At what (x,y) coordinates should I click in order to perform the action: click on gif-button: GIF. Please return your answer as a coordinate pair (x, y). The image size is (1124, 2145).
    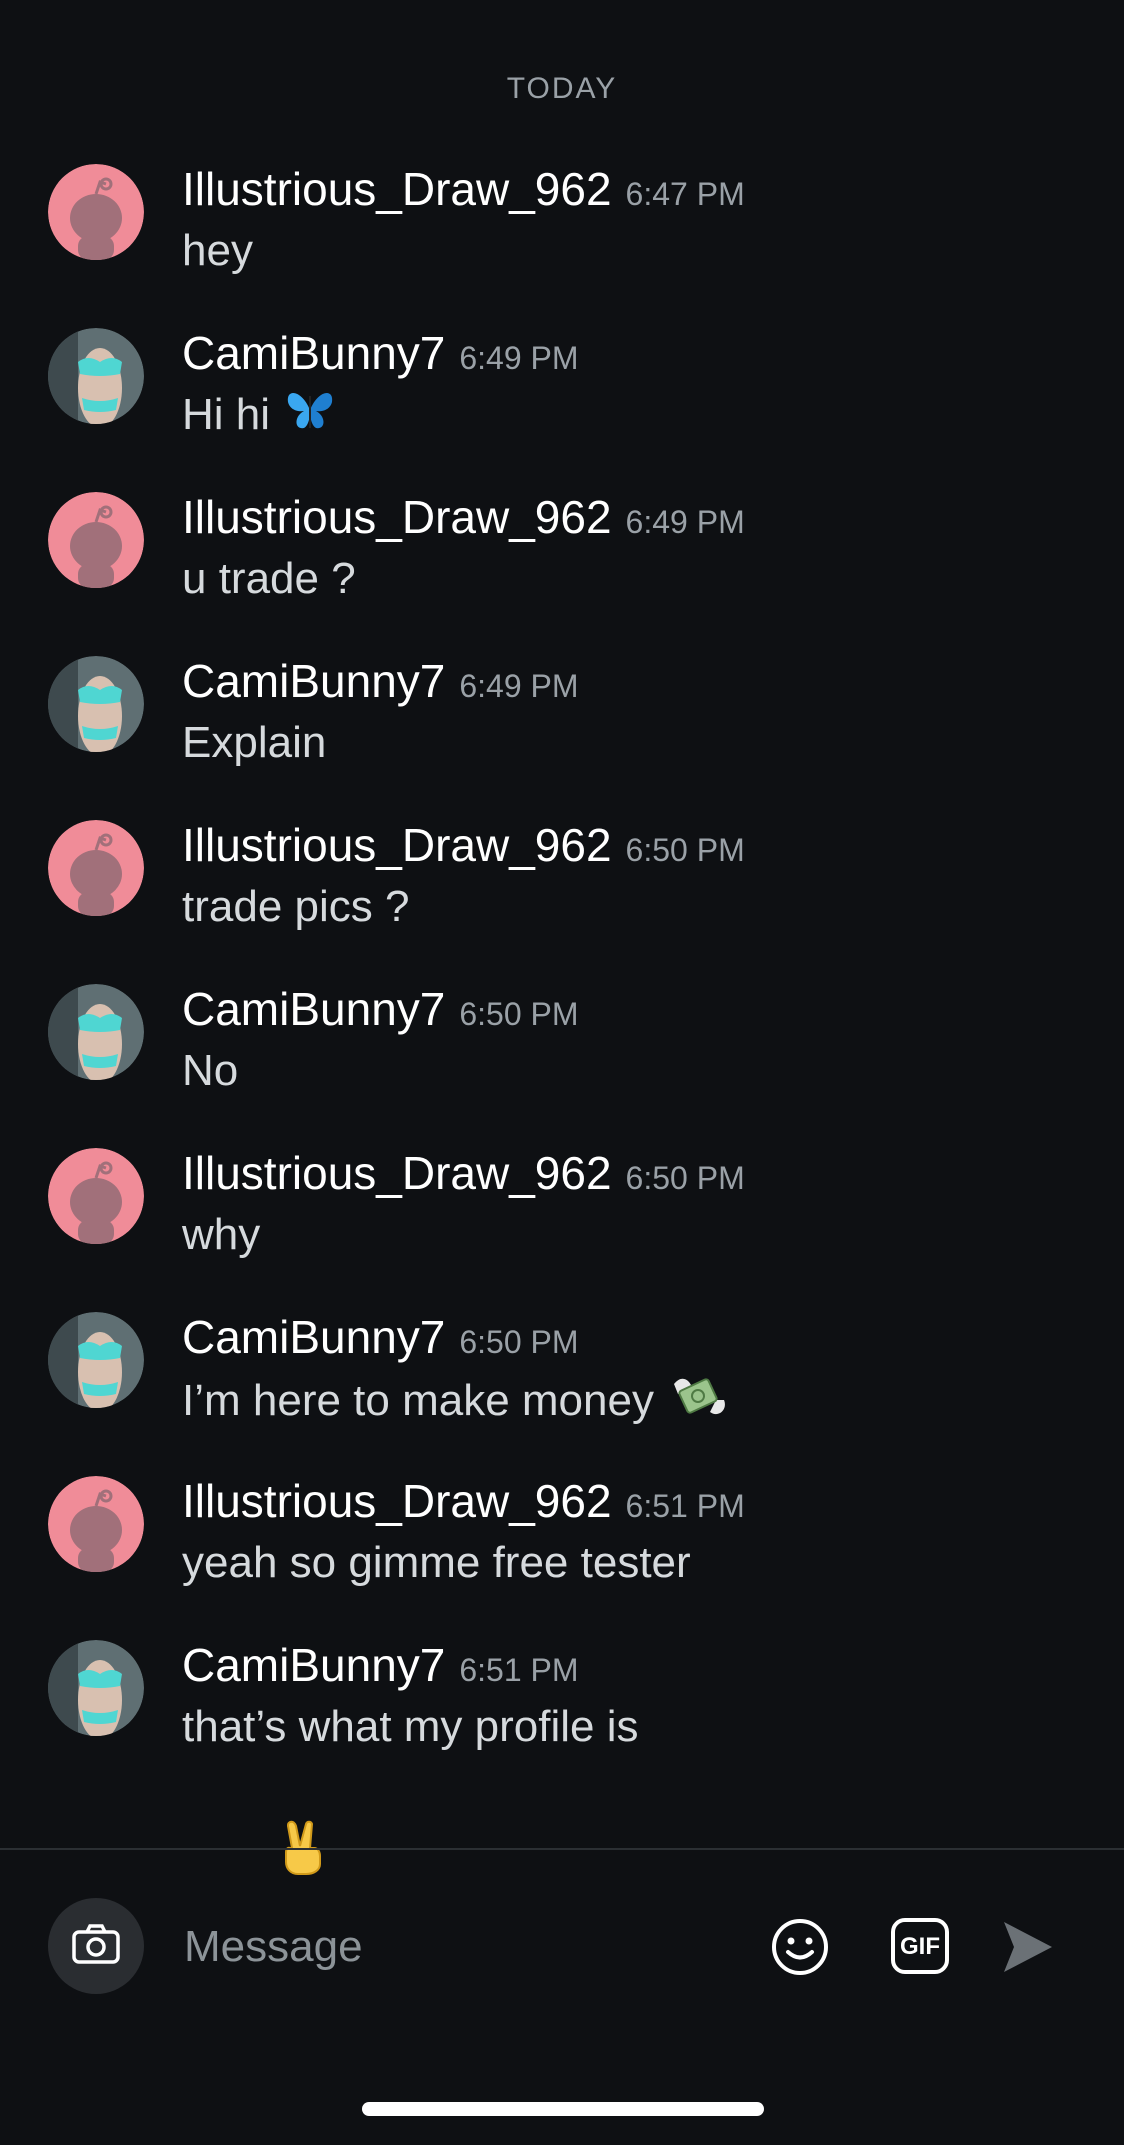
    Looking at the image, I should click on (920, 1946).